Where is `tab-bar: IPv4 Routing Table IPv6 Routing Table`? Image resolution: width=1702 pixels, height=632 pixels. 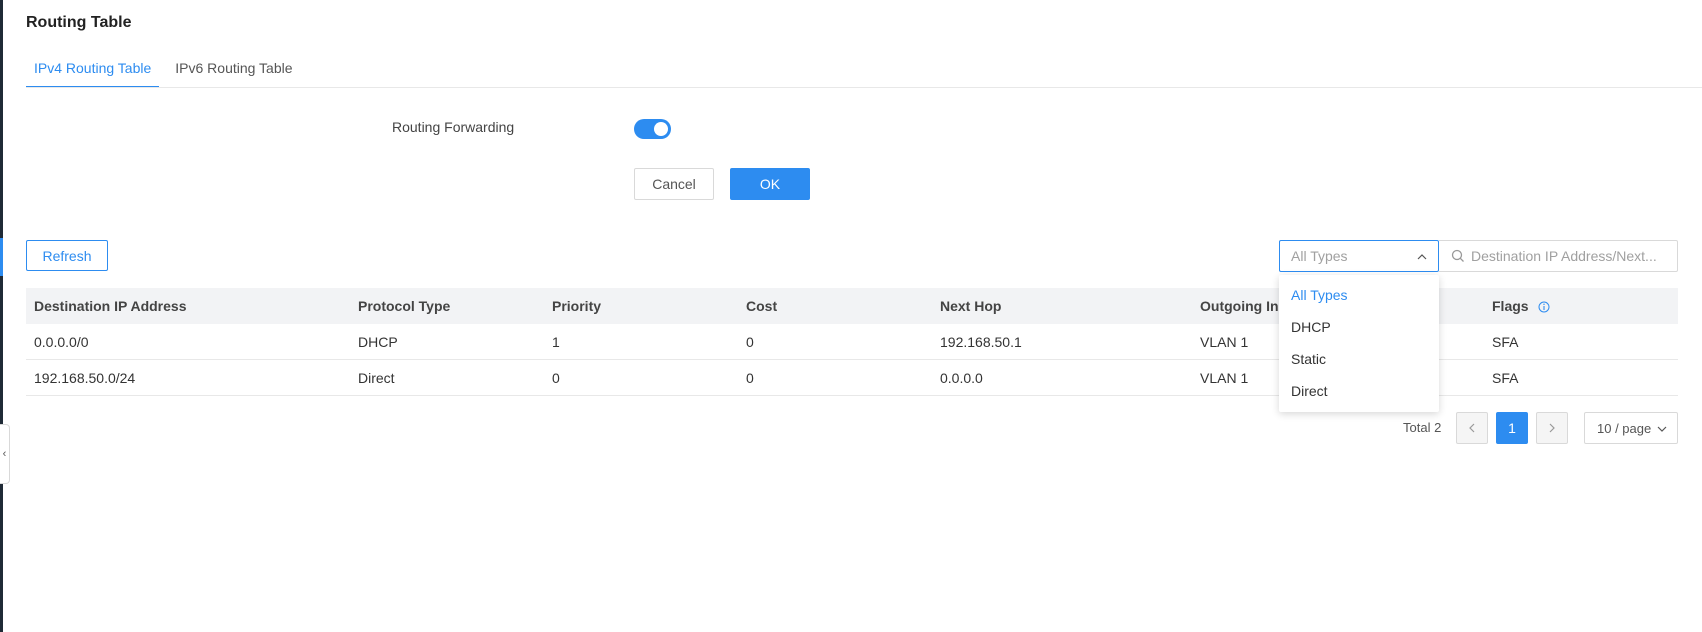
tab-bar: IPv4 Routing Table IPv6 Routing Table is located at coordinates (167, 72).